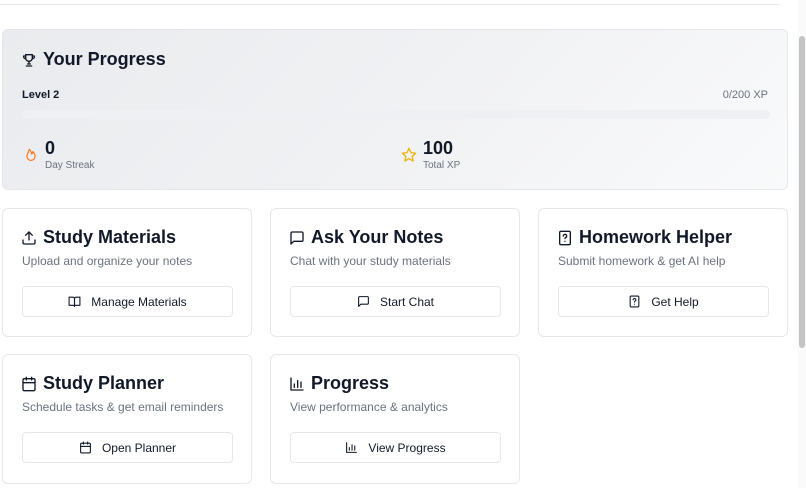 The height and width of the screenshot is (488, 806). I want to click on card-description: Chat with your study materials, so click(370, 261).